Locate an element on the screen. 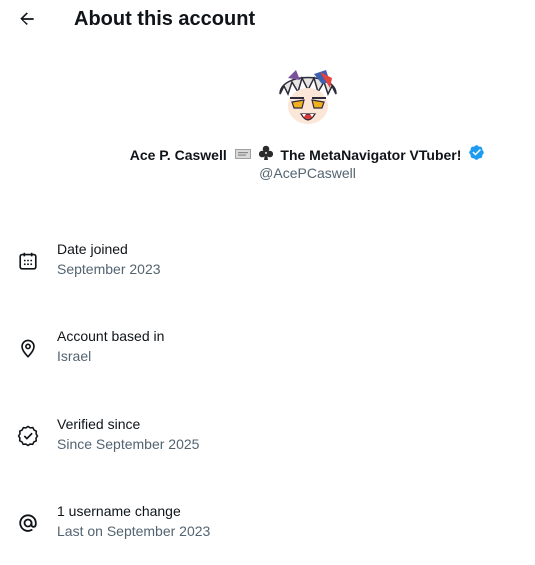 Image resolution: width=535 pixels, height=565 pixels. avatar is located at coordinates (308, 98).